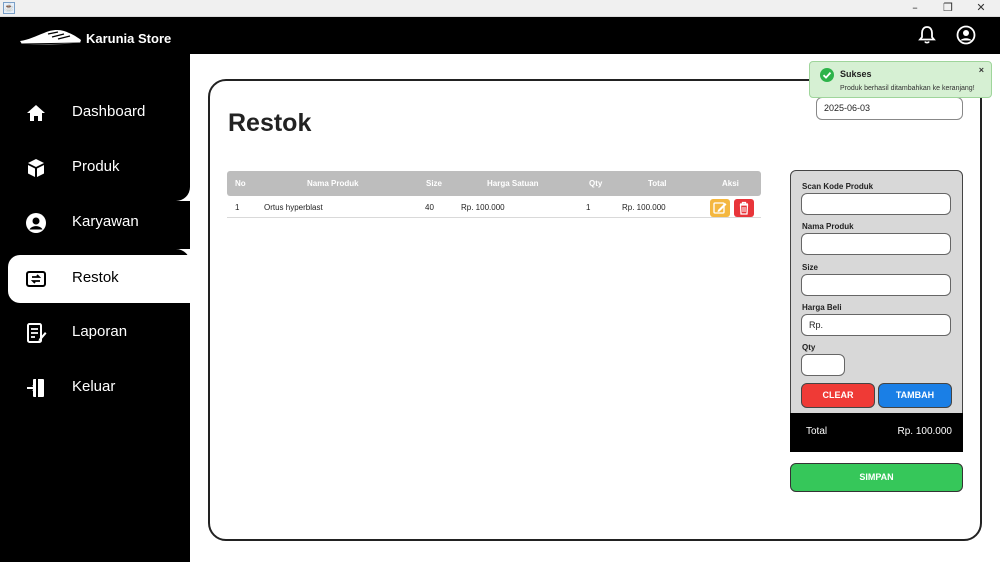 The height and width of the screenshot is (562, 1000). What do you see at coordinates (37, 333) in the screenshot?
I see `report-icon` at bounding box center [37, 333].